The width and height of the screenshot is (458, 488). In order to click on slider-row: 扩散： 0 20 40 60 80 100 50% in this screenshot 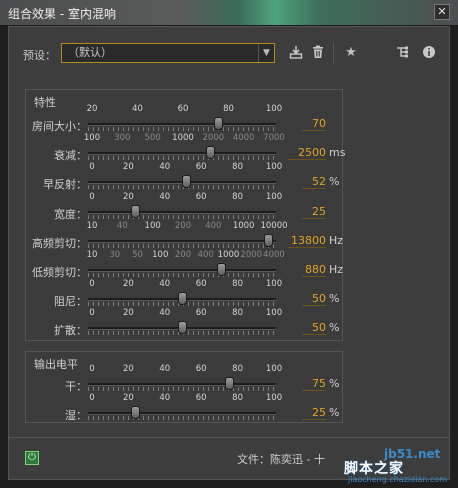, I will do `click(184, 323)`.